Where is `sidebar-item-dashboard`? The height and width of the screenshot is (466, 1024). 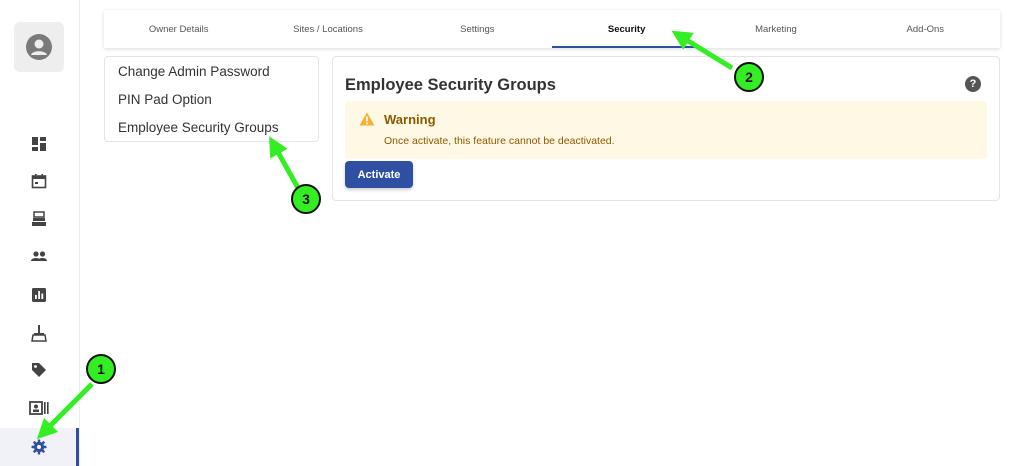 sidebar-item-dashboard is located at coordinates (39, 144).